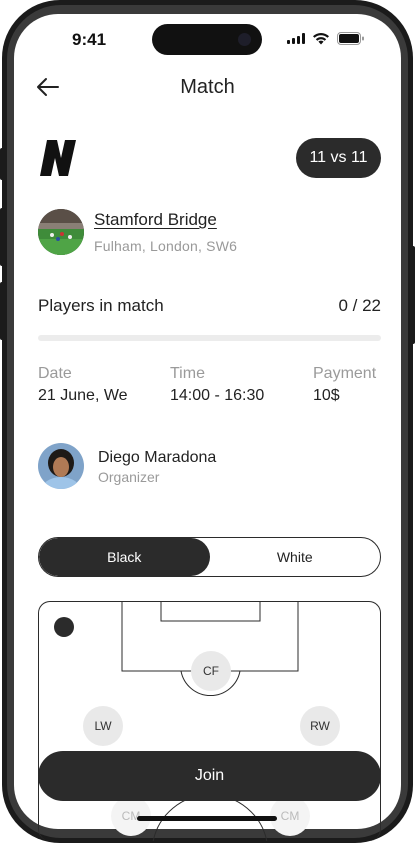 The image size is (415, 843). Describe the element at coordinates (166, 246) in the screenshot. I see `venue-address: Fulham, London, SW6` at that location.